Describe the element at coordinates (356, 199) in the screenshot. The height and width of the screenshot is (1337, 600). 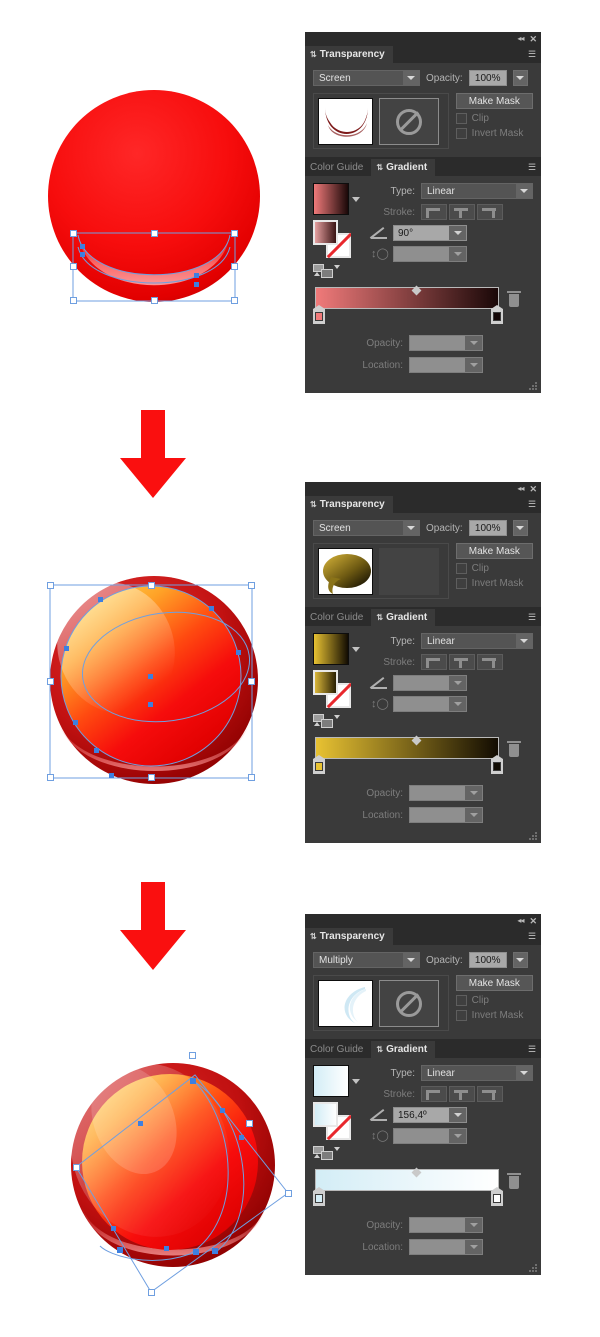
I see `gradient-swatch-chevron-down-icon` at that location.